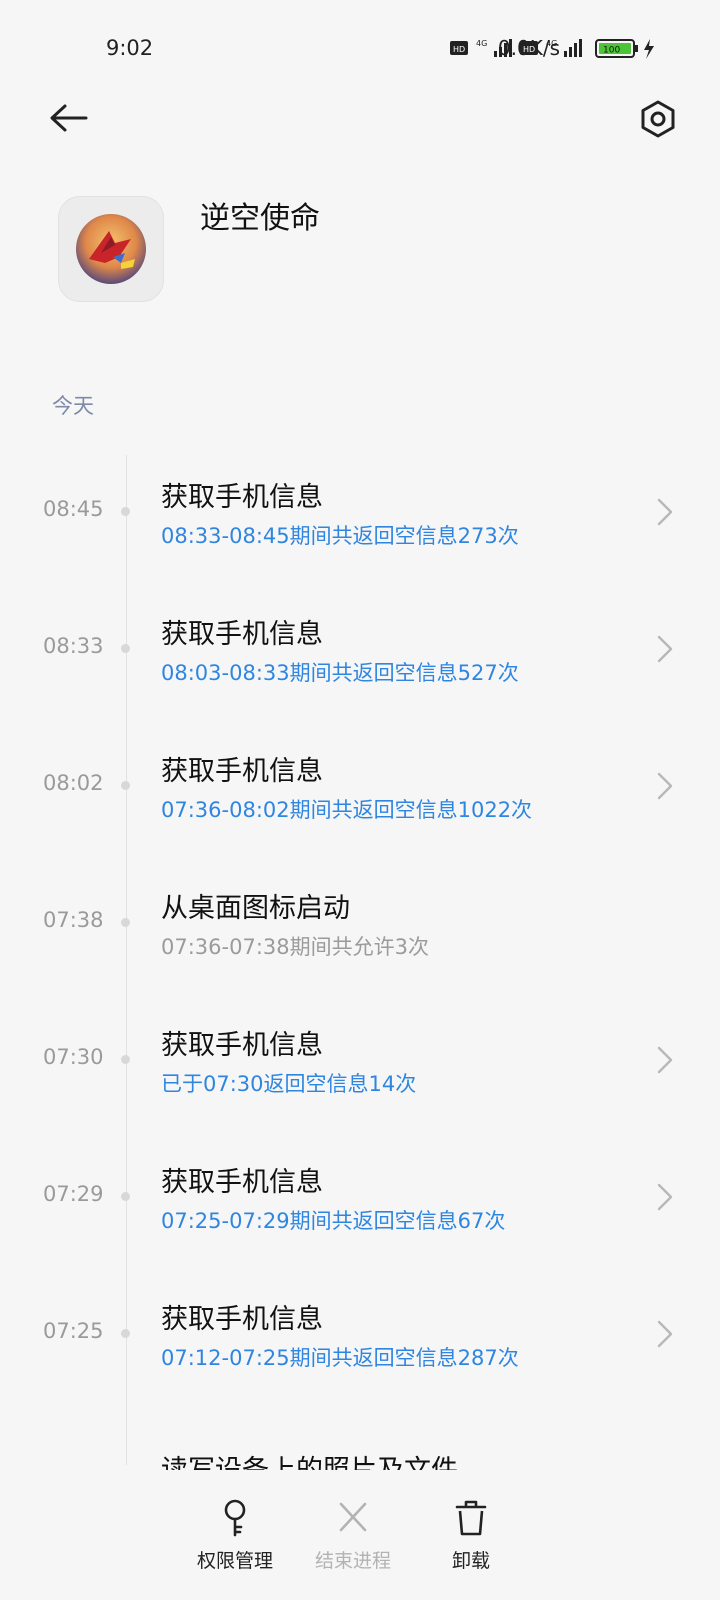 The width and height of the screenshot is (720, 1600). I want to click on status-time: 9:02, so click(130, 48).